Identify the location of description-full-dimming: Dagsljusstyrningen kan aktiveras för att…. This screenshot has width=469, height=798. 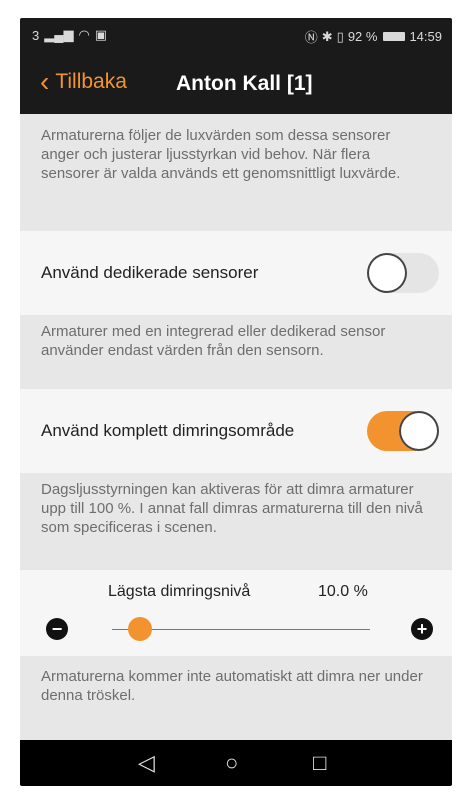
(236, 508).